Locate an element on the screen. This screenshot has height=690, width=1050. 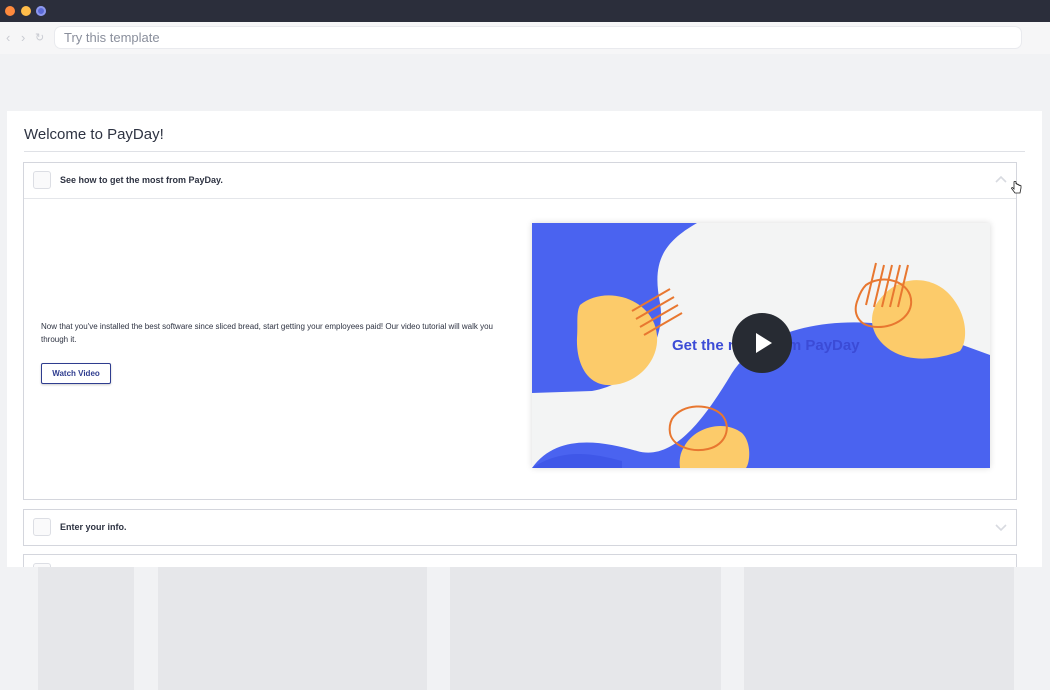
accordion-item-info: Enter your info. is located at coordinates (520, 527).